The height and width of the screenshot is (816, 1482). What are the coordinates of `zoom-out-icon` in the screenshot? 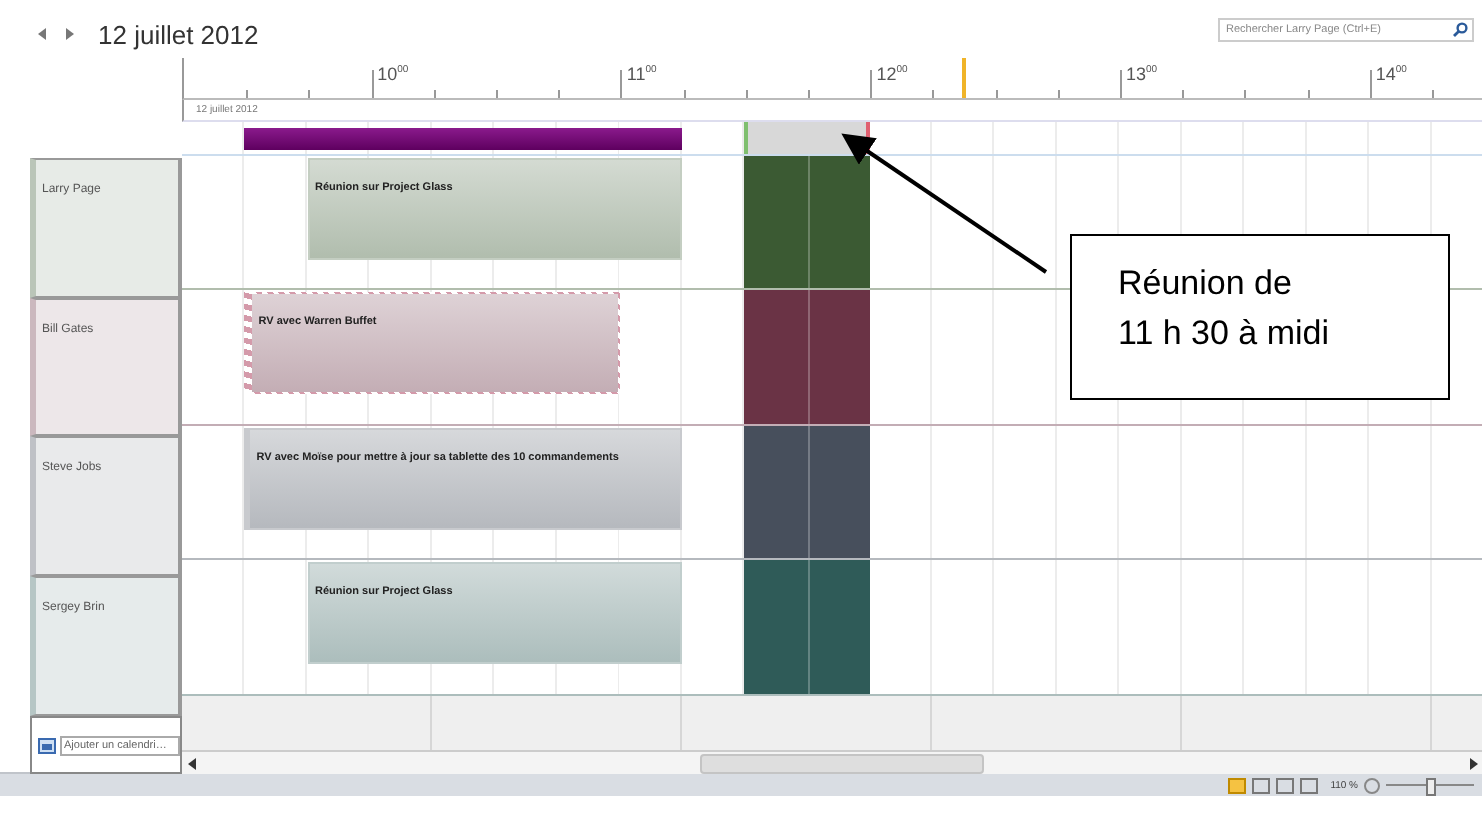 It's located at (1372, 785).